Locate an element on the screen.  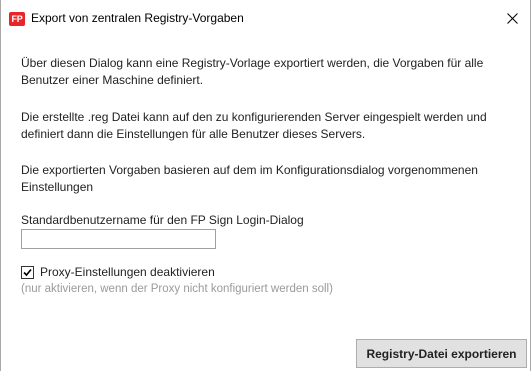
checkmark-icon is located at coordinates (27, 272).